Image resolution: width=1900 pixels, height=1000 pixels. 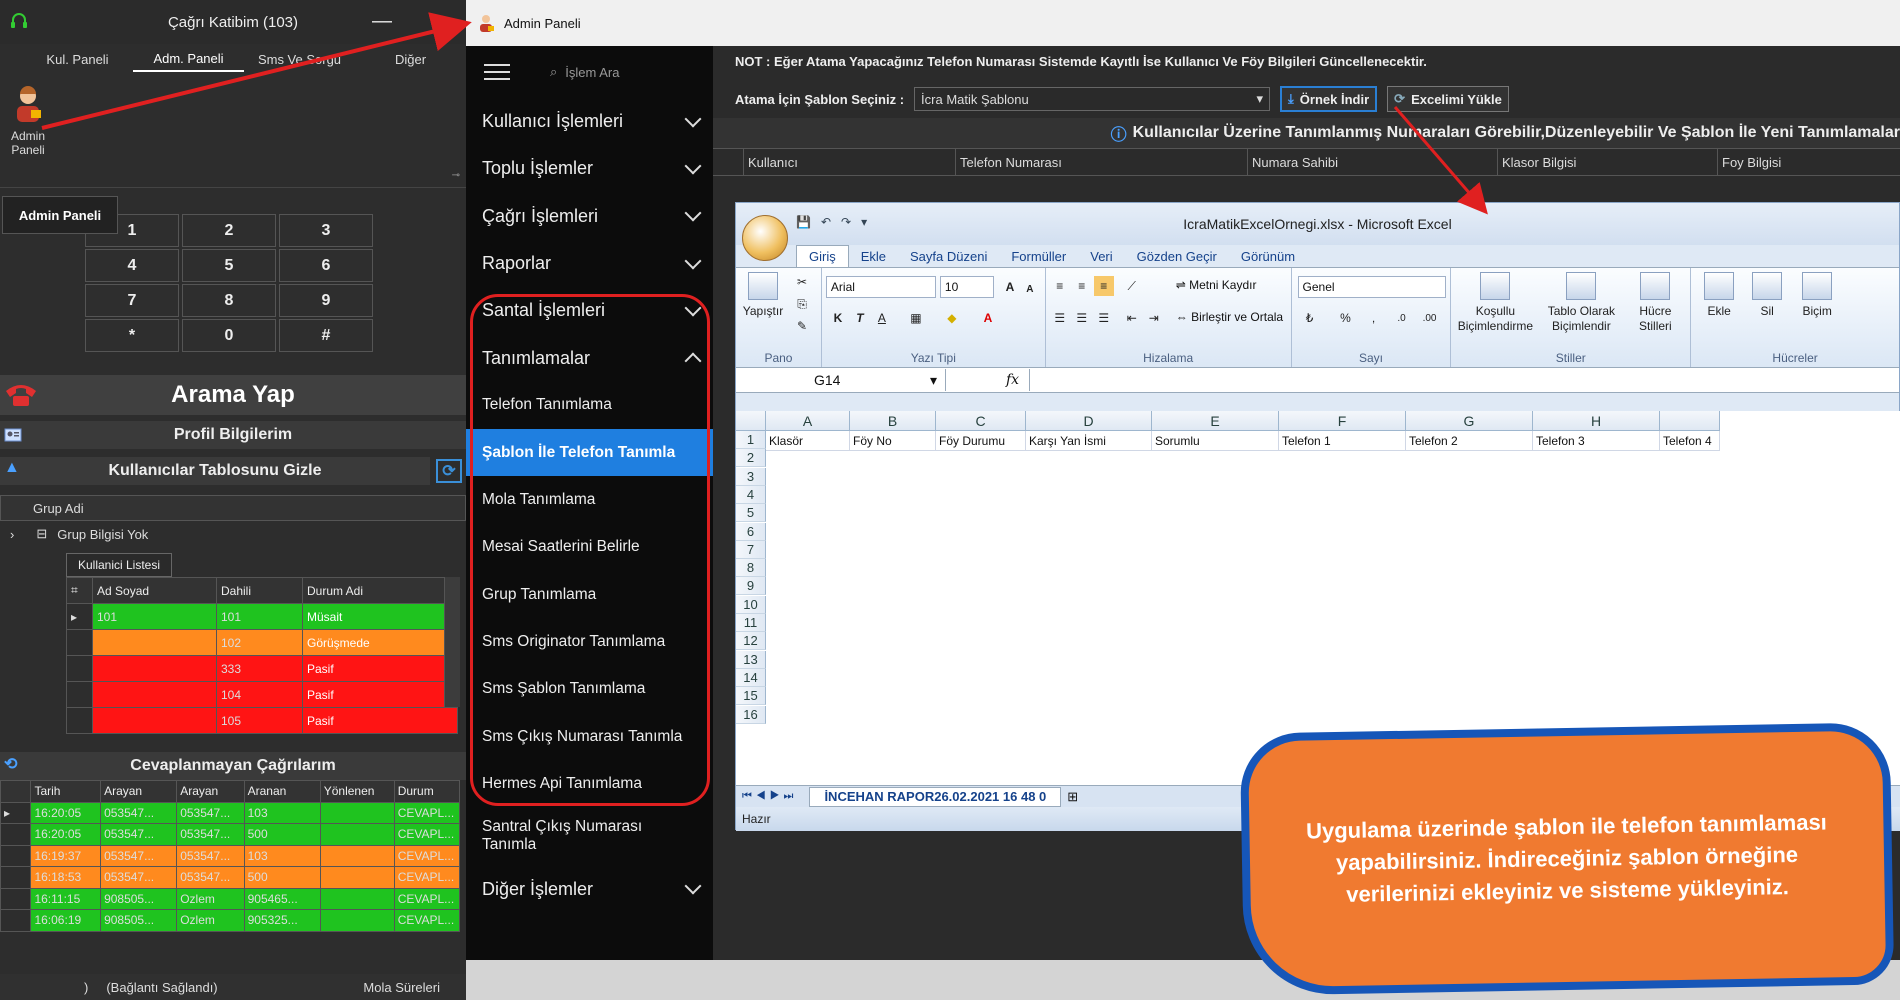 I want to click on percent-icon: %, so click(x=1346, y=318).